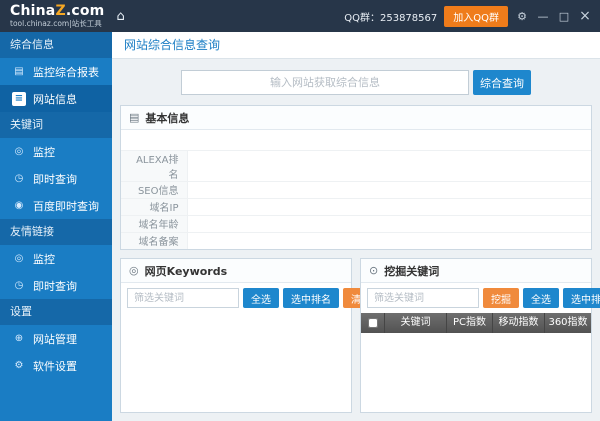 Image resolution: width=600 pixels, height=421 pixels. Describe the element at coordinates (412, 271) in the screenshot. I see `mining-keywords-title: 挖掘关键词` at that location.